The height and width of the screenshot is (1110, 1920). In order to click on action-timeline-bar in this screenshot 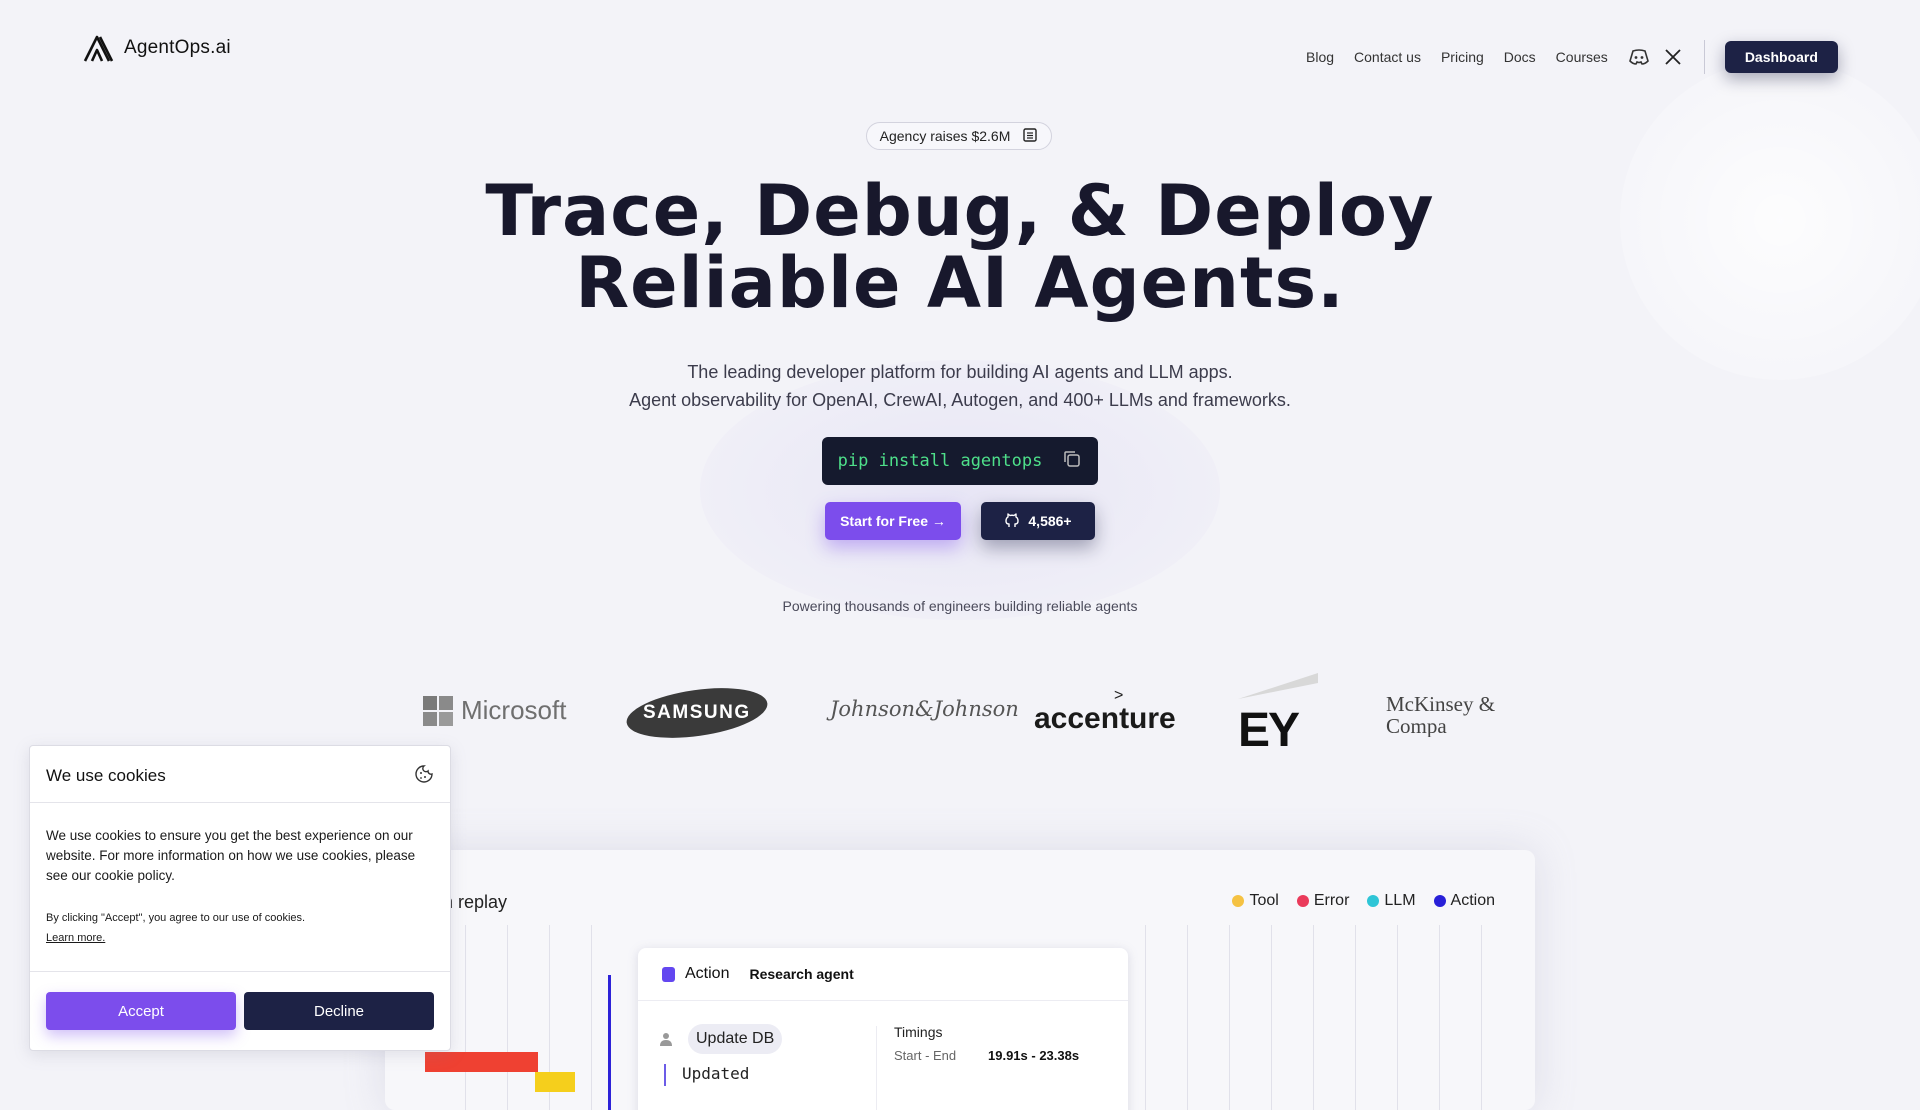, I will do `click(609, 1042)`.